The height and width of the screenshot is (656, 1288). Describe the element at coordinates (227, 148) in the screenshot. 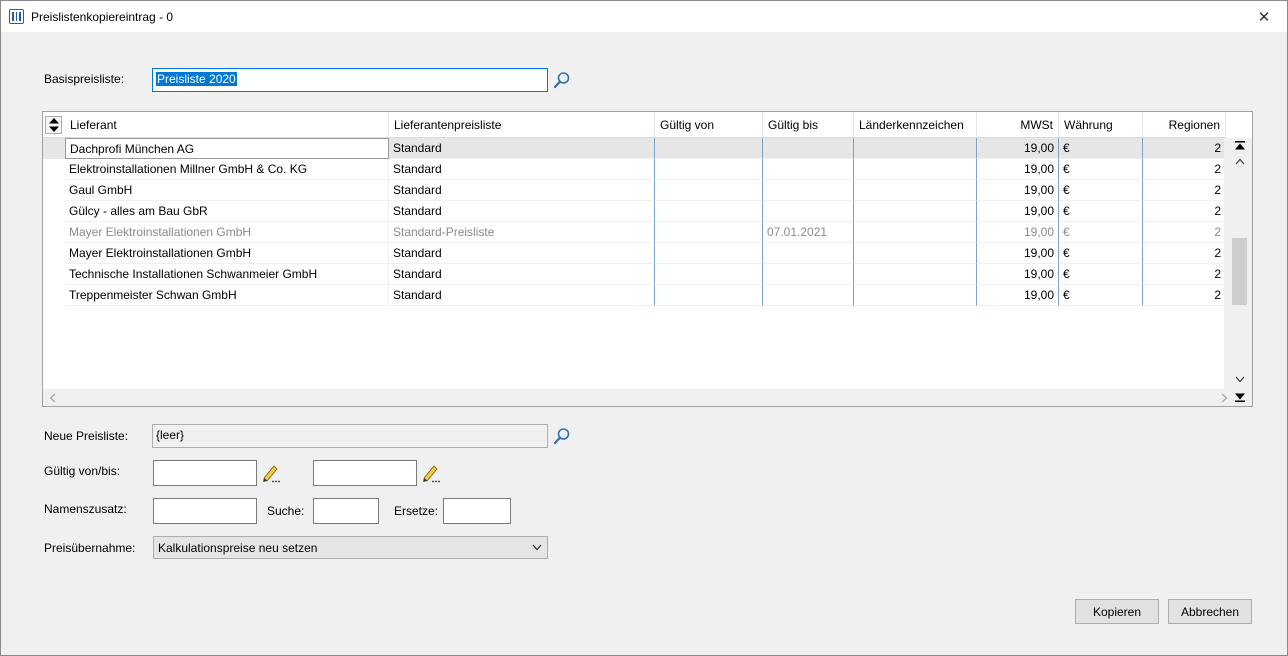

I see `cell-supplier: Dachprofi München AG` at that location.